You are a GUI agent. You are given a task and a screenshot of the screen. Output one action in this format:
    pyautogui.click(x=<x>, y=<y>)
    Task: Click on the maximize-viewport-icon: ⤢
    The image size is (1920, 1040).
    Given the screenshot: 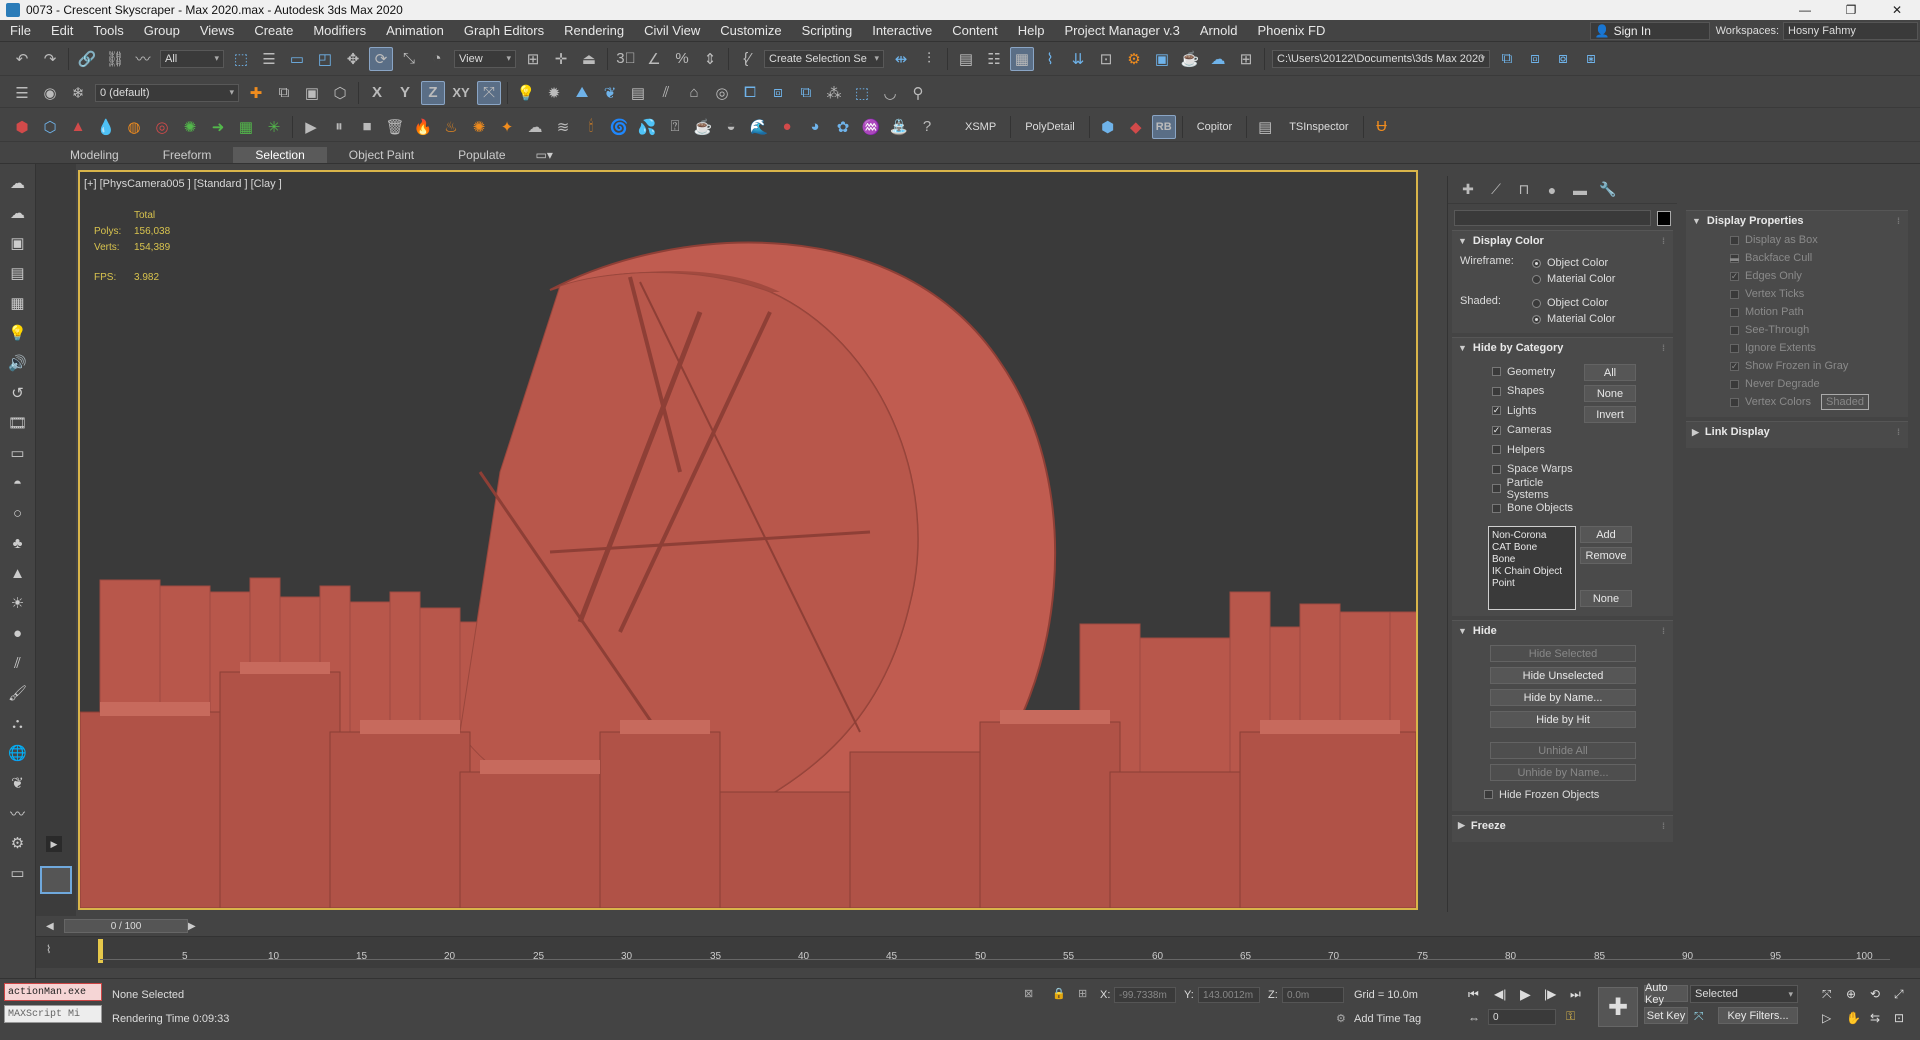 What is the action you would take?
    pyautogui.click(x=1899, y=994)
    